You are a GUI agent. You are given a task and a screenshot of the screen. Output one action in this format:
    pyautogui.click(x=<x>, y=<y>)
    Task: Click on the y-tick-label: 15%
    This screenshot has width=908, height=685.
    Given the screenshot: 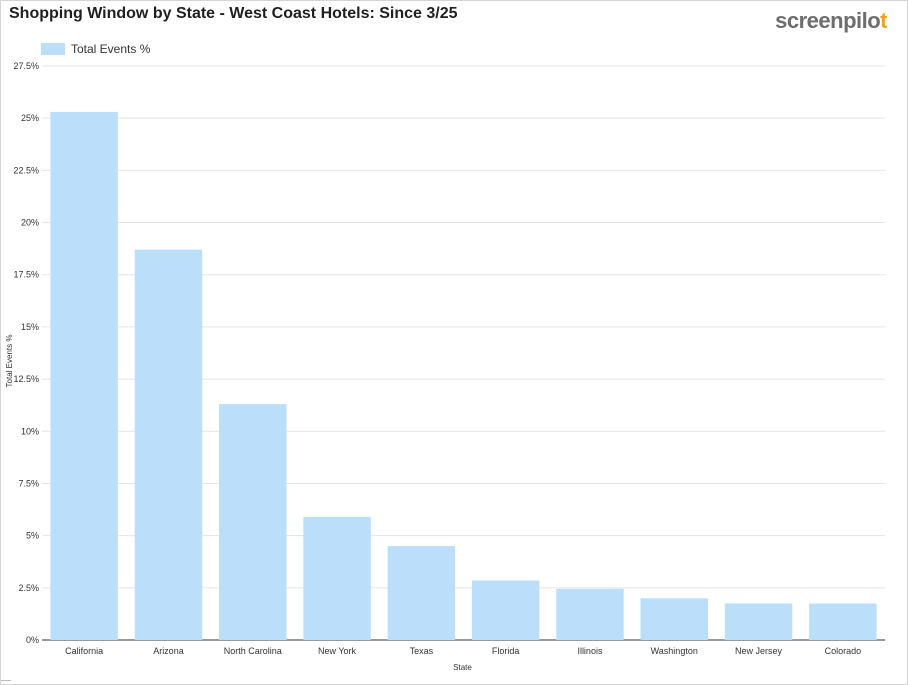 What is the action you would take?
    pyautogui.click(x=30, y=327)
    